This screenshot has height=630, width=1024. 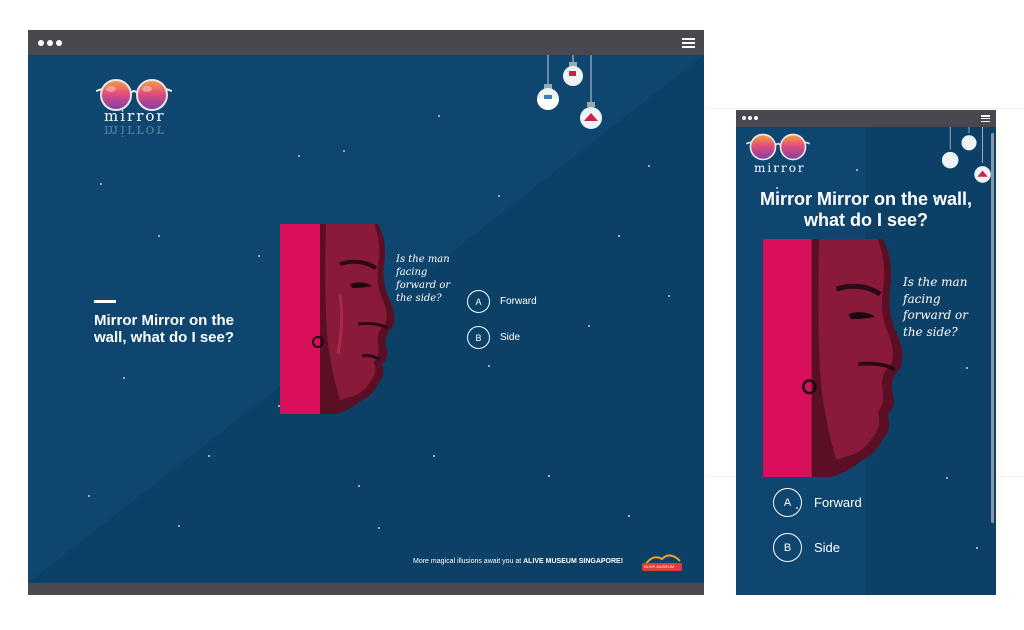 What do you see at coordinates (135, 131) in the screenshot?
I see `logo-reflection: mirror` at bounding box center [135, 131].